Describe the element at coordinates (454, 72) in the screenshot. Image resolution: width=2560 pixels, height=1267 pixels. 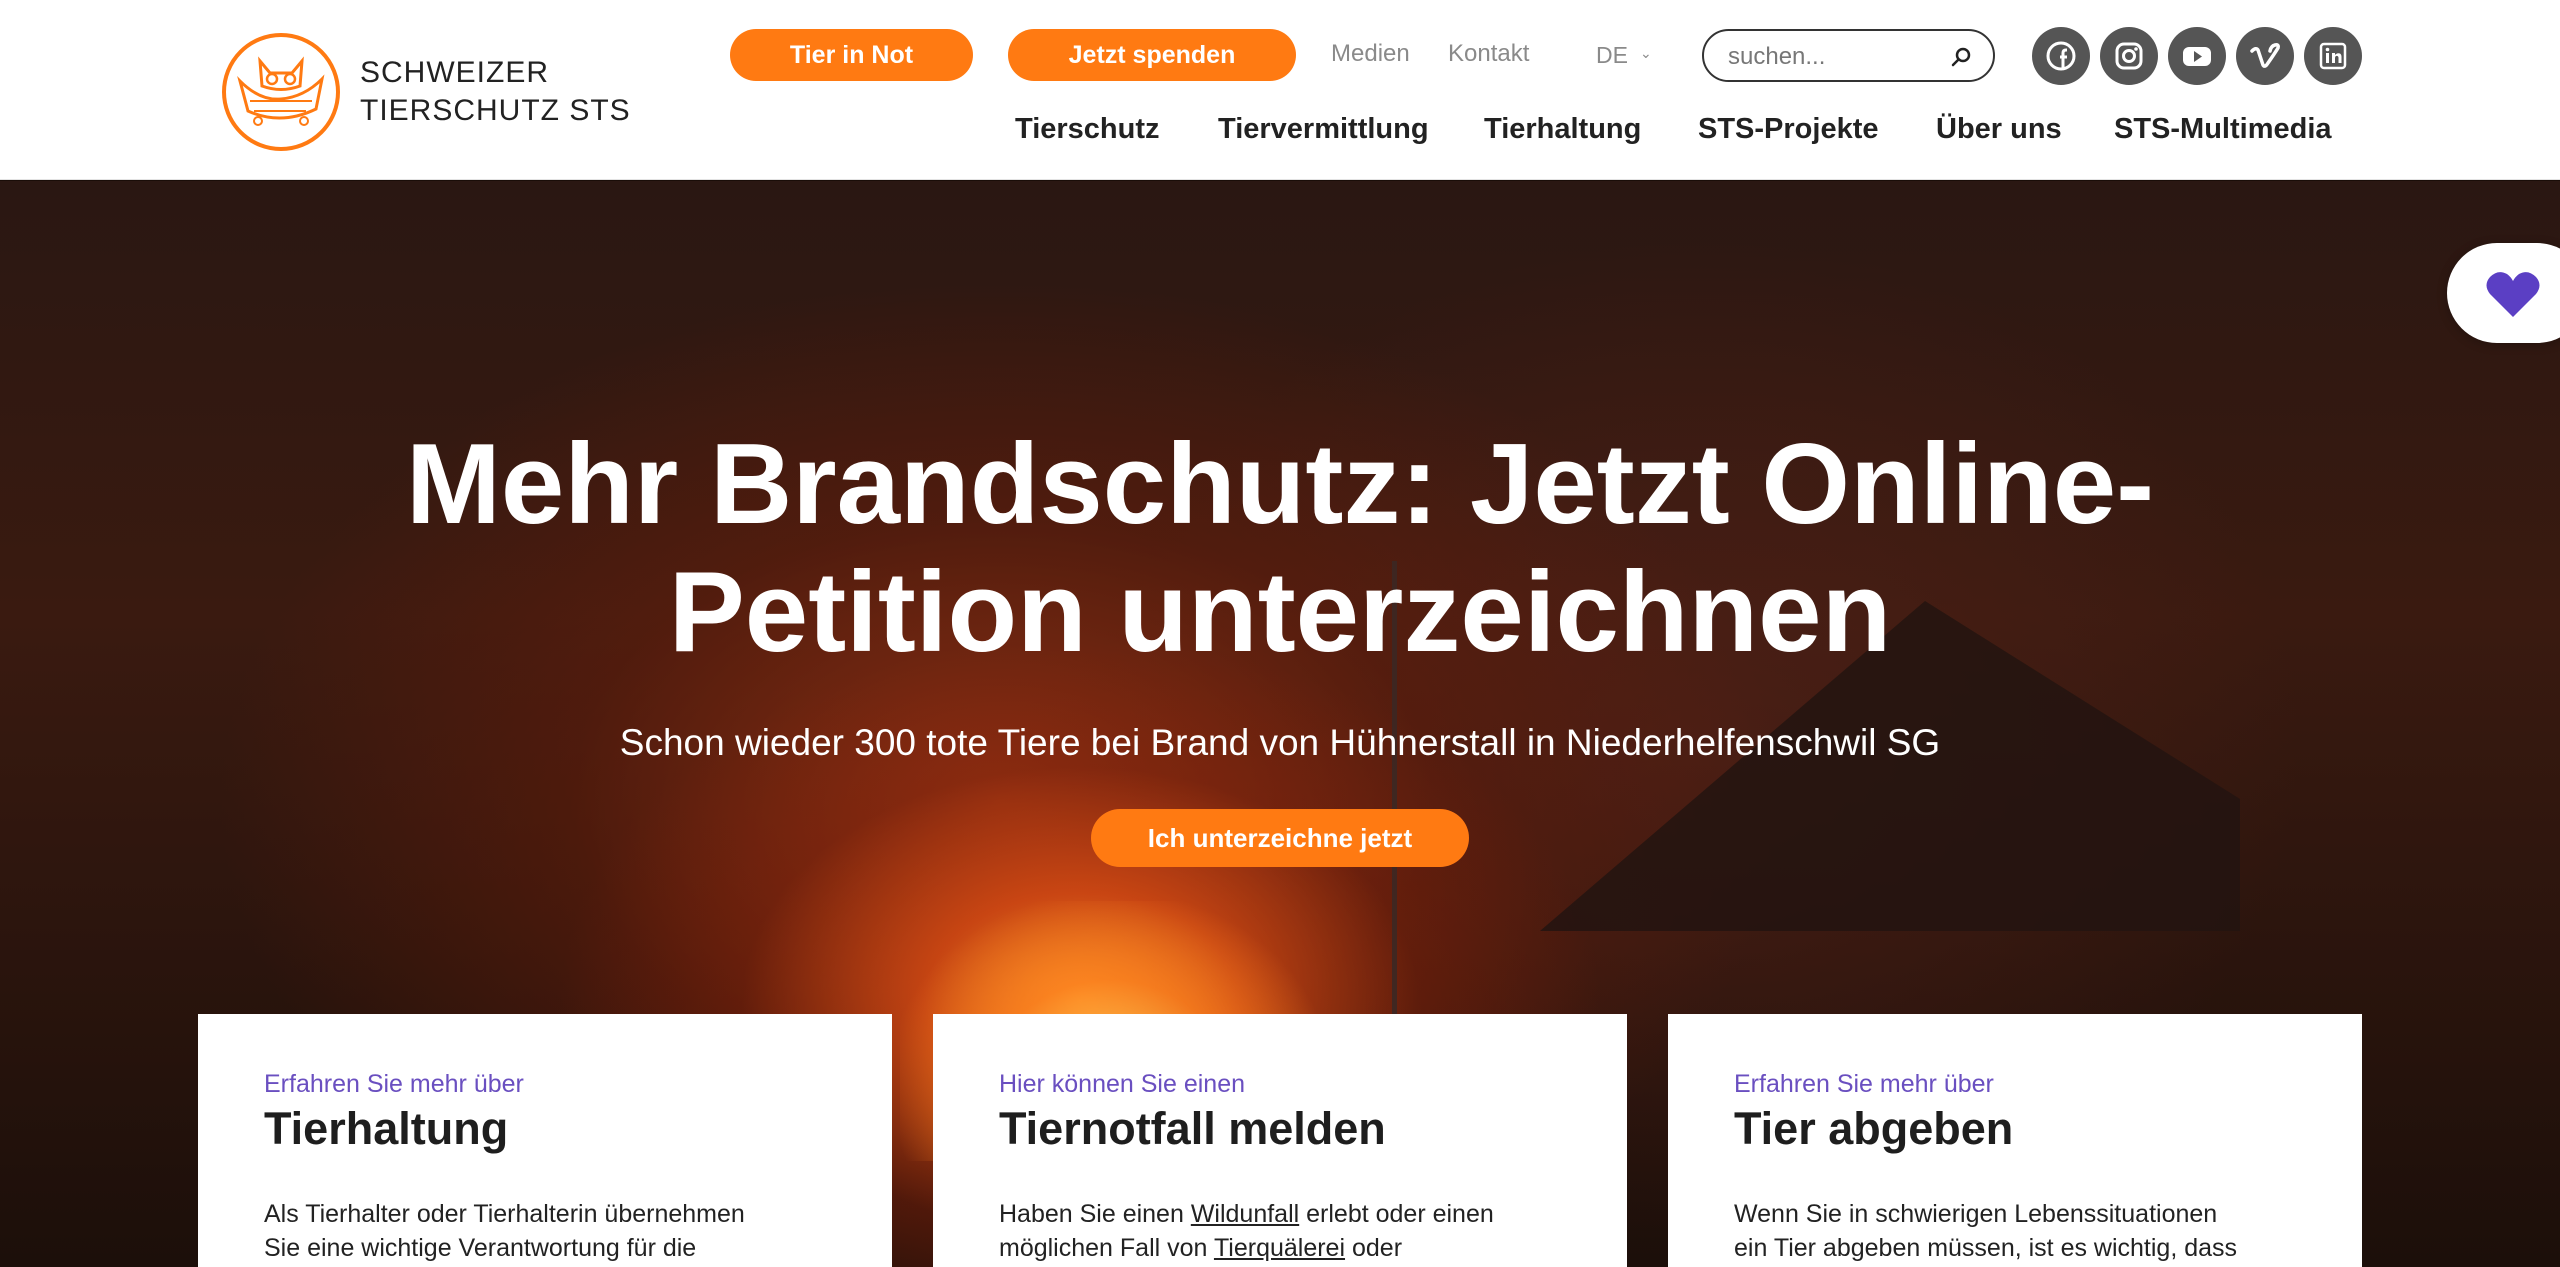
I see `logo-line-1: SCHWEIZER` at that location.